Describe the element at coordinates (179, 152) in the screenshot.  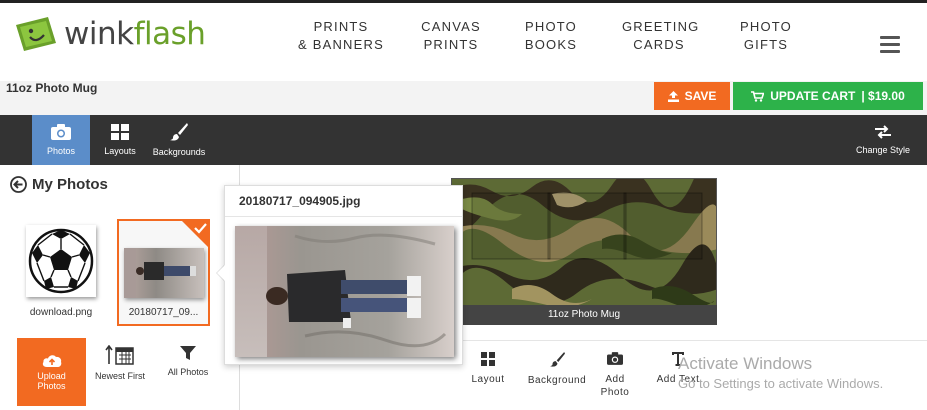
I see `tab-label: Backgrounds` at that location.